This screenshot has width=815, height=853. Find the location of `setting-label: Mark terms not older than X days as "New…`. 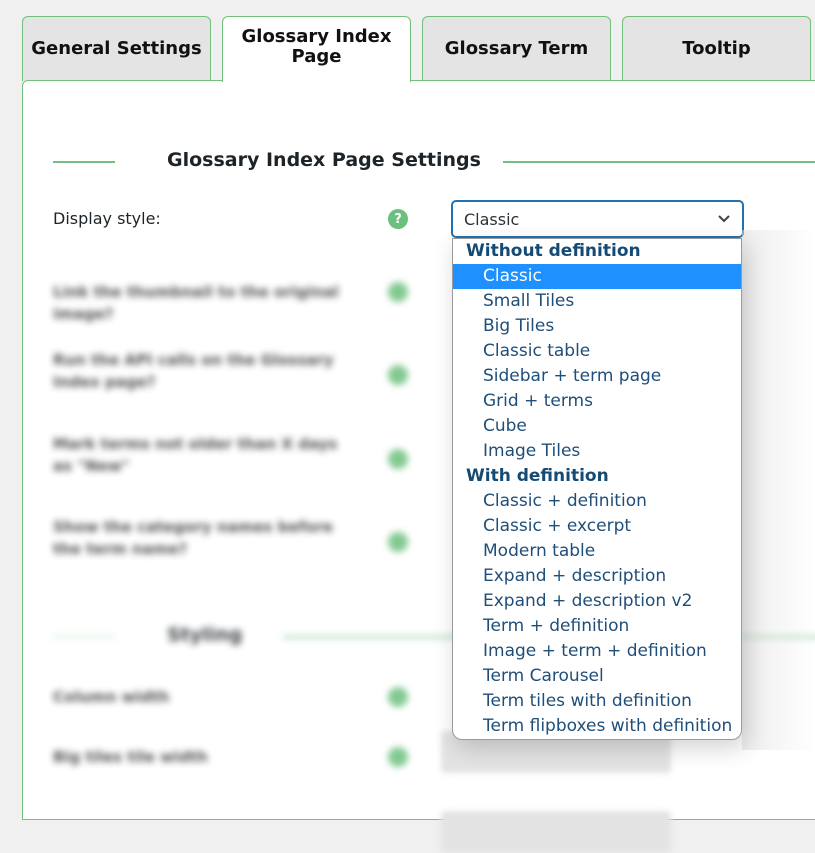

setting-label: Mark terms not older than X days as "New… is located at coordinates (195, 455).